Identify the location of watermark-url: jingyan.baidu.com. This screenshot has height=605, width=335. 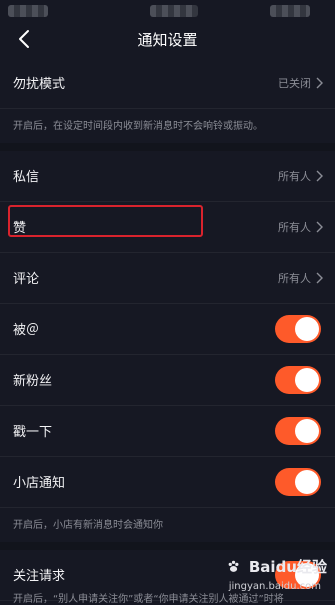
(274, 586).